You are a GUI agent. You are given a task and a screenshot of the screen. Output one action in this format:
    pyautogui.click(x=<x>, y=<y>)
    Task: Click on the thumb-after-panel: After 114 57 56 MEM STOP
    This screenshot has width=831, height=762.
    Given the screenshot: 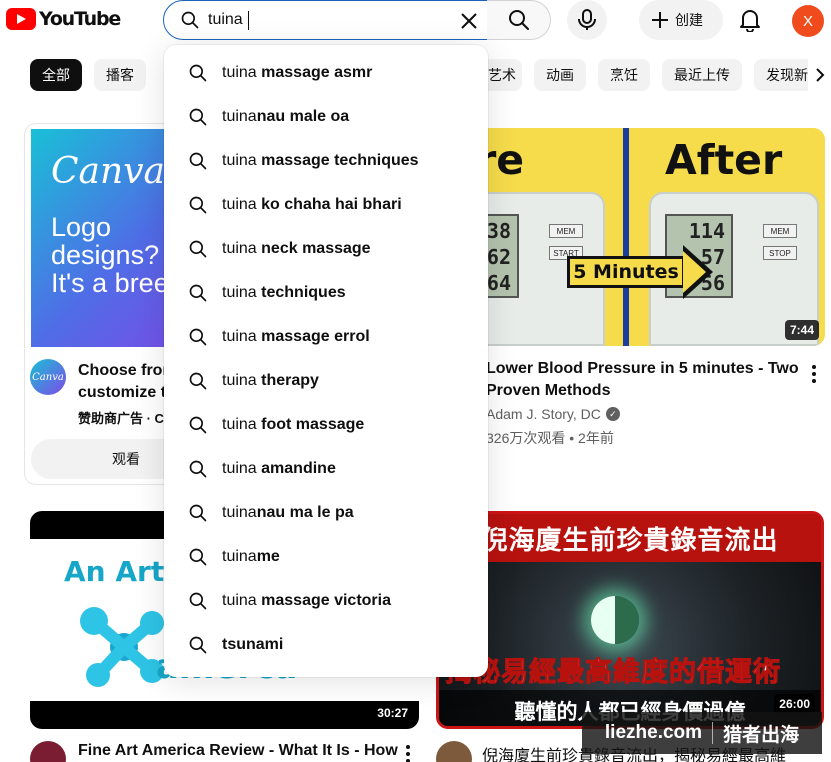 What is the action you would take?
    pyautogui.click(x=727, y=237)
    